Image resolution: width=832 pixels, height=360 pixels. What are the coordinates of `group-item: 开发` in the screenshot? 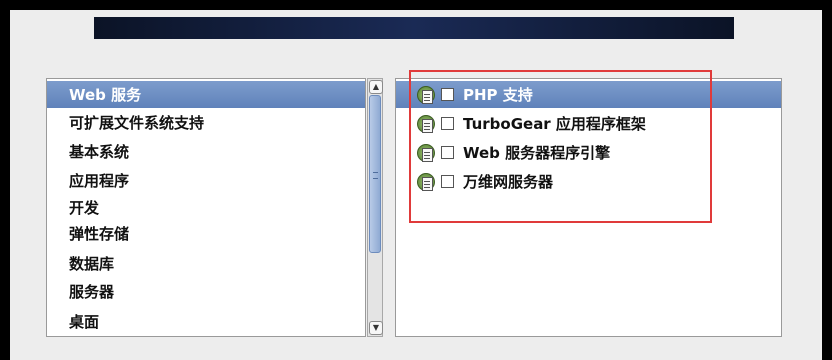 It's located at (206, 207).